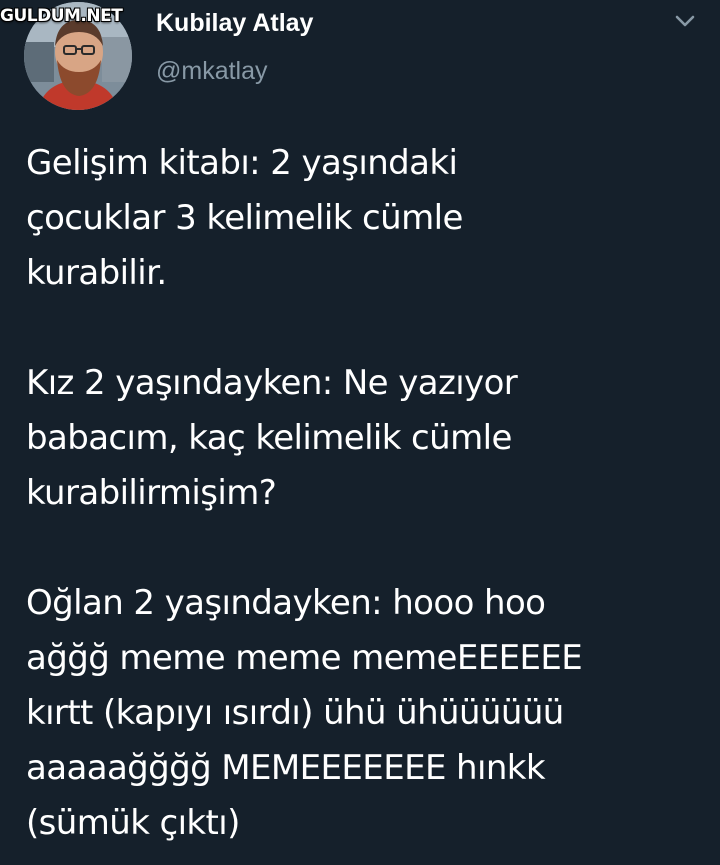  What do you see at coordinates (61, 16) in the screenshot?
I see `watermark-logo: GULDUM.NET` at bounding box center [61, 16].